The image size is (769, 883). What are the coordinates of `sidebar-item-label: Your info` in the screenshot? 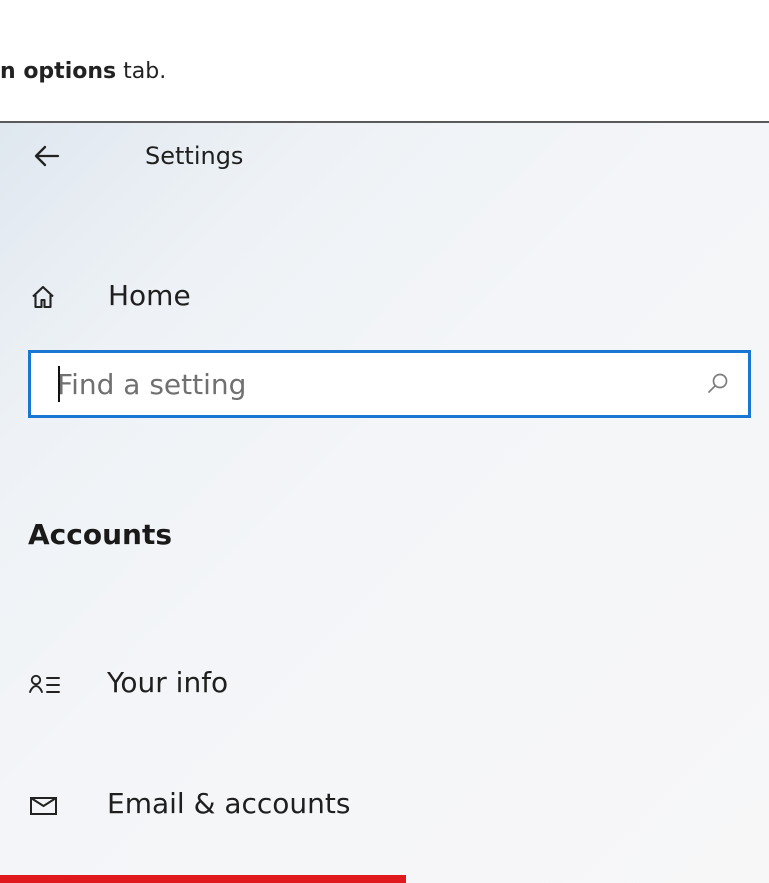 It's located at (168, 682).